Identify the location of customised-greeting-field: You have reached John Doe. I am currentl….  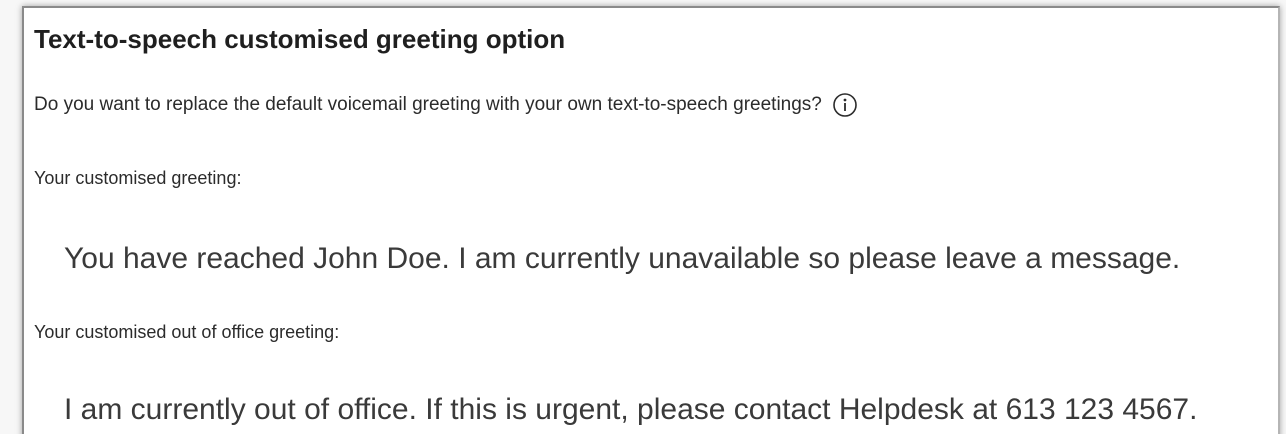
(622, 259).